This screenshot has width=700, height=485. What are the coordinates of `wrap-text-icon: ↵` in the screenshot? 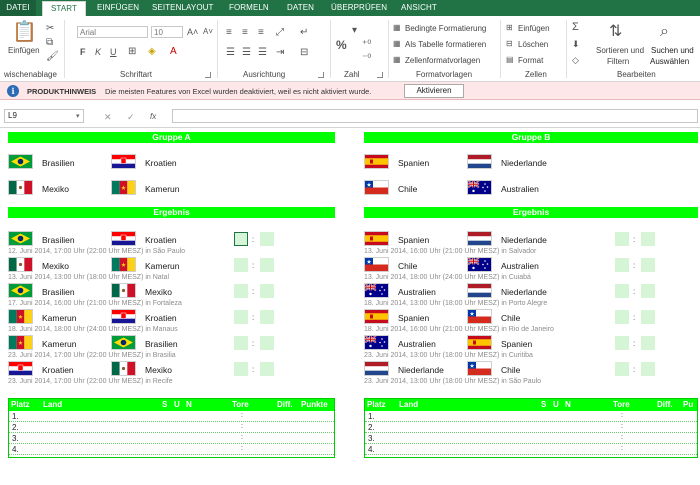 It's located at (304, 33).